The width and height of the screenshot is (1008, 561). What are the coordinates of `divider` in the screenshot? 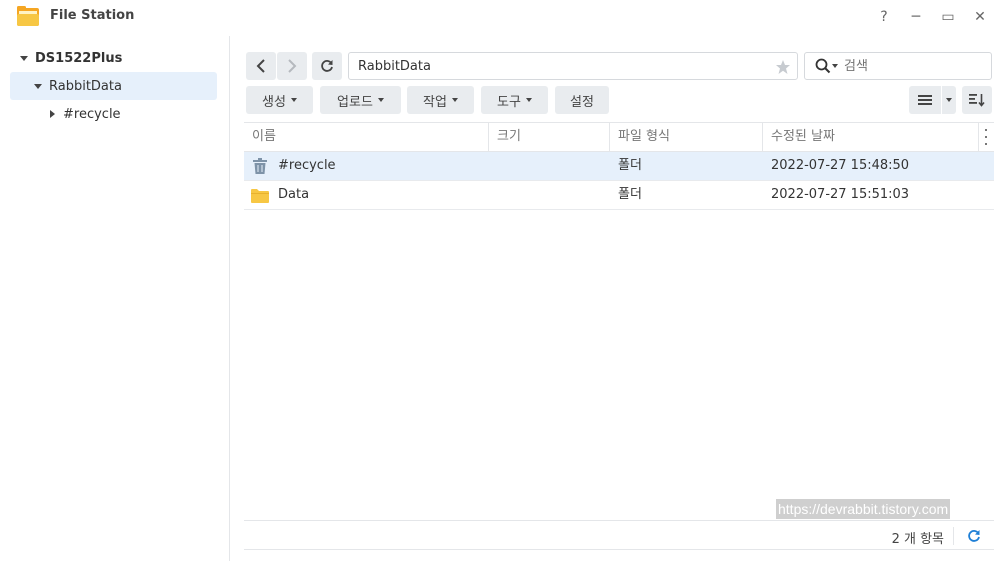 It's located at (953, 536).